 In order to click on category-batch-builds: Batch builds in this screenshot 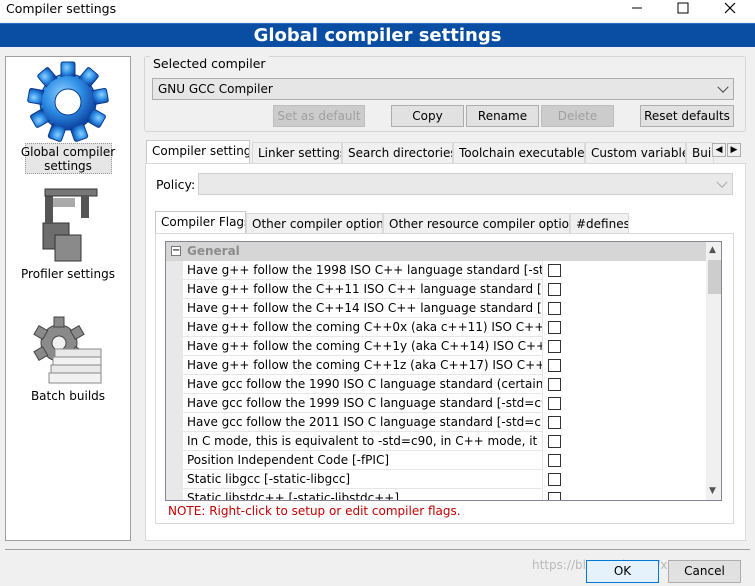, I will do `click(68, 359)`.